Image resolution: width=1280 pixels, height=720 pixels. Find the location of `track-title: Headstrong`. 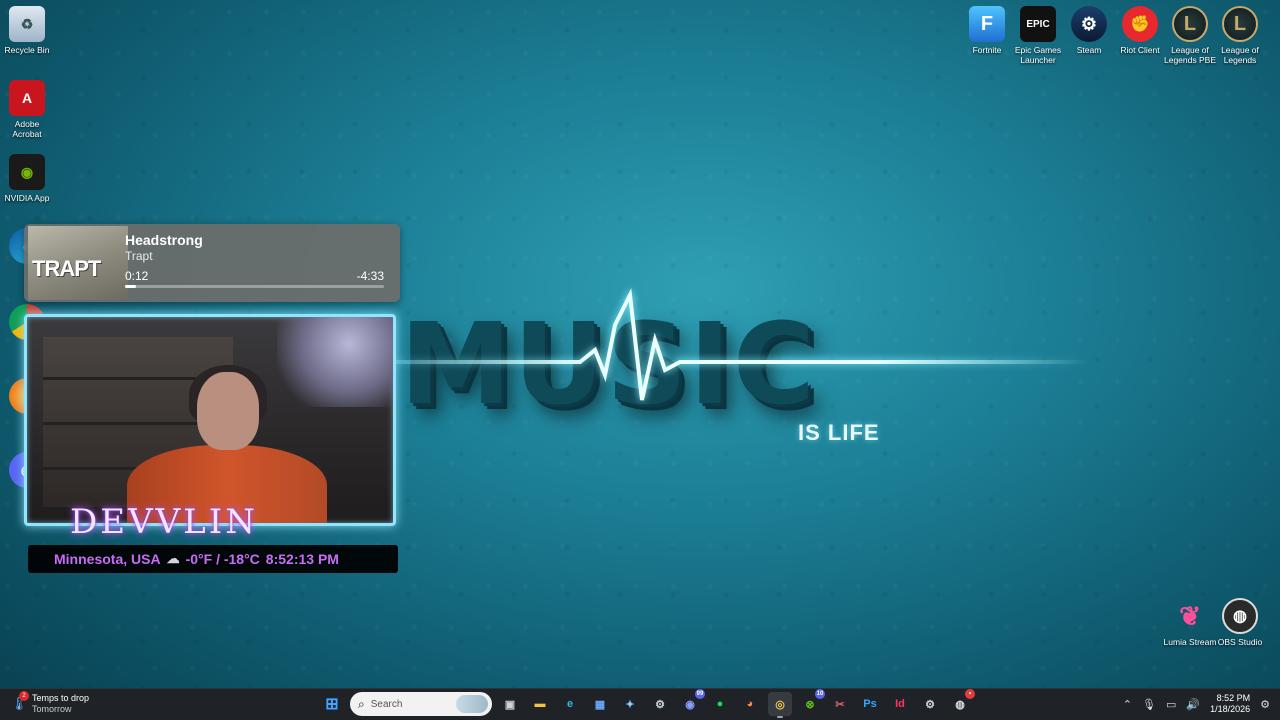

track-title: Headstrong is located at coordinates (164, 240).